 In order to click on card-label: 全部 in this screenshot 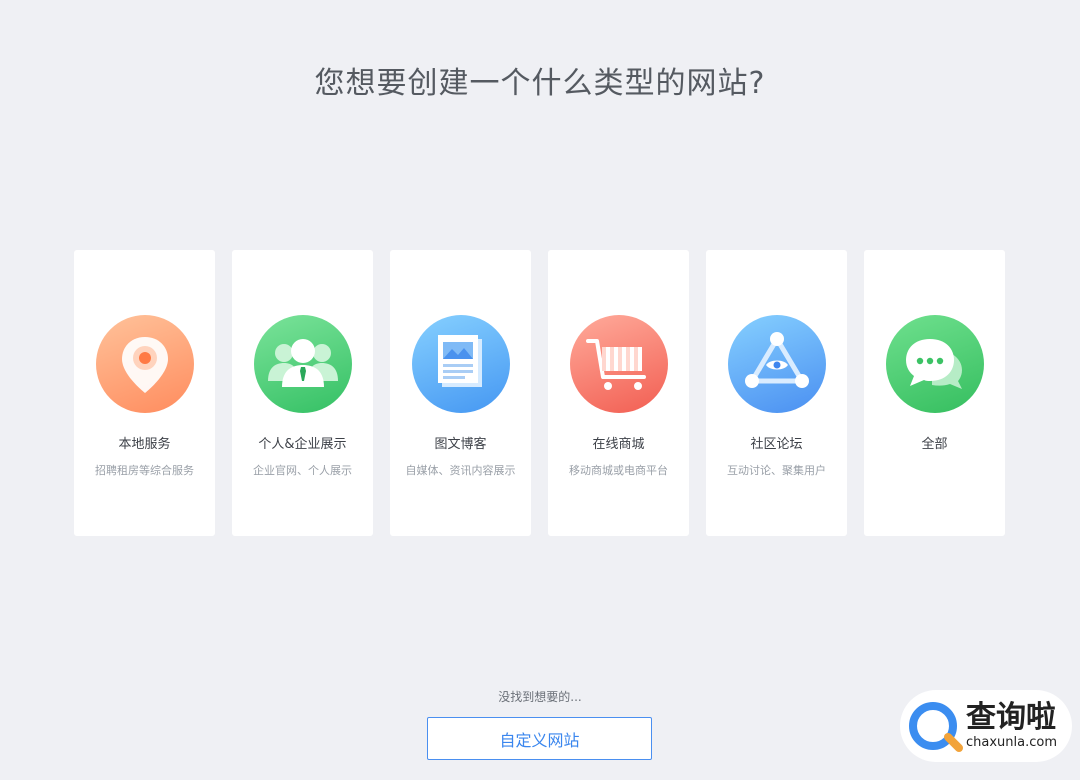, I will do `click(934, 444)`.